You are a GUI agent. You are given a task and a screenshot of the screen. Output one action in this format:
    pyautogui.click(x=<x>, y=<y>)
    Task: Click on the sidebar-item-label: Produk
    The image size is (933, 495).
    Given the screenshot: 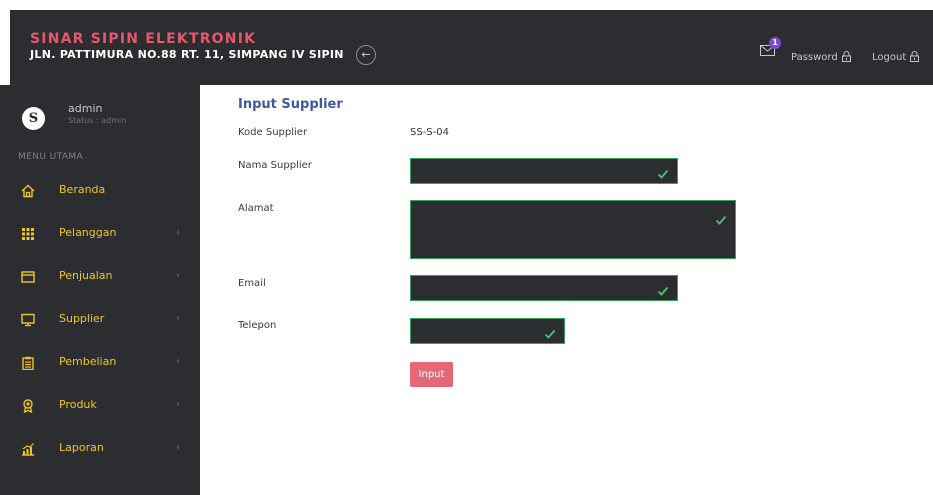 What is the action you would take?
    pyautogui.click(x=78, y=404)
    